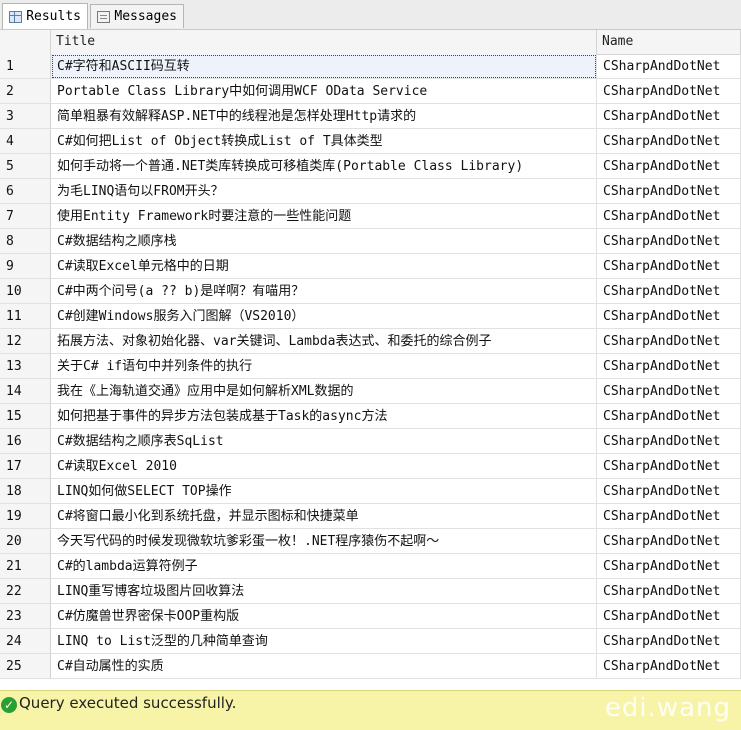  What do you see at coordinates (324, 216) in the screenshot?
I see `title-cell: 使用Entity Framework时要注意的一些性能问题` at bounding box center [324, 216].